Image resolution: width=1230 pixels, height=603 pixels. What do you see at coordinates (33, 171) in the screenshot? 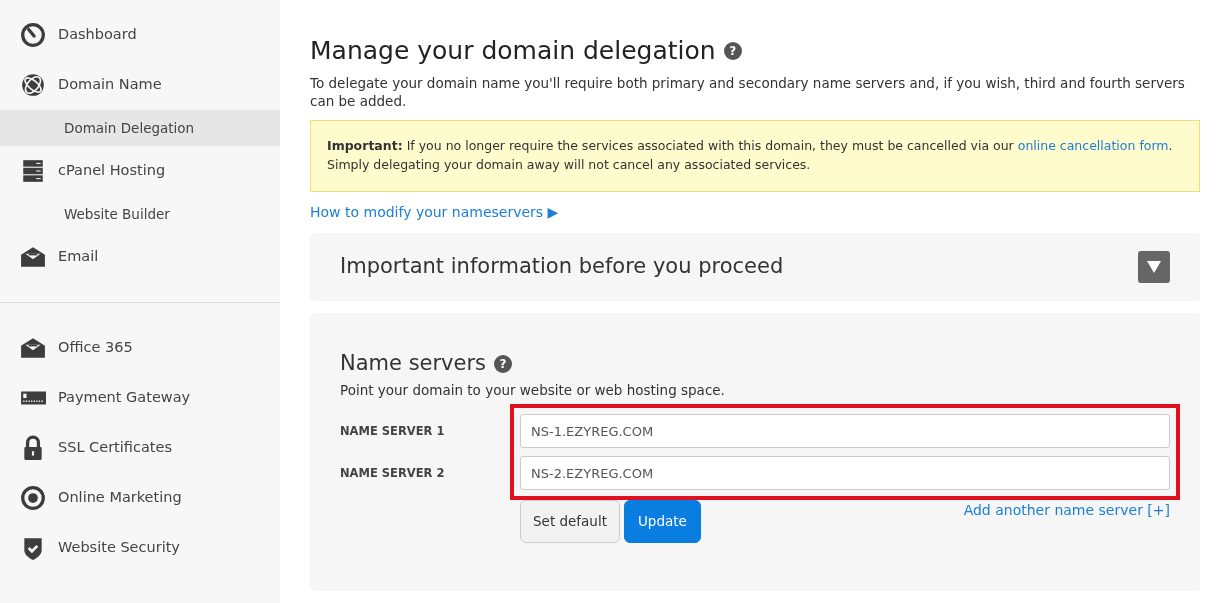
I see `server-icon` at bounding box center [33, 171].